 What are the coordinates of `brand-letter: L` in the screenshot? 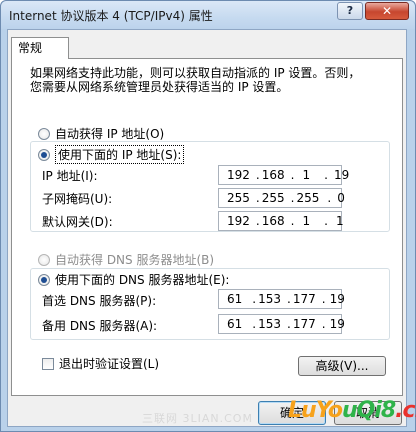 It's located at (295, 410).